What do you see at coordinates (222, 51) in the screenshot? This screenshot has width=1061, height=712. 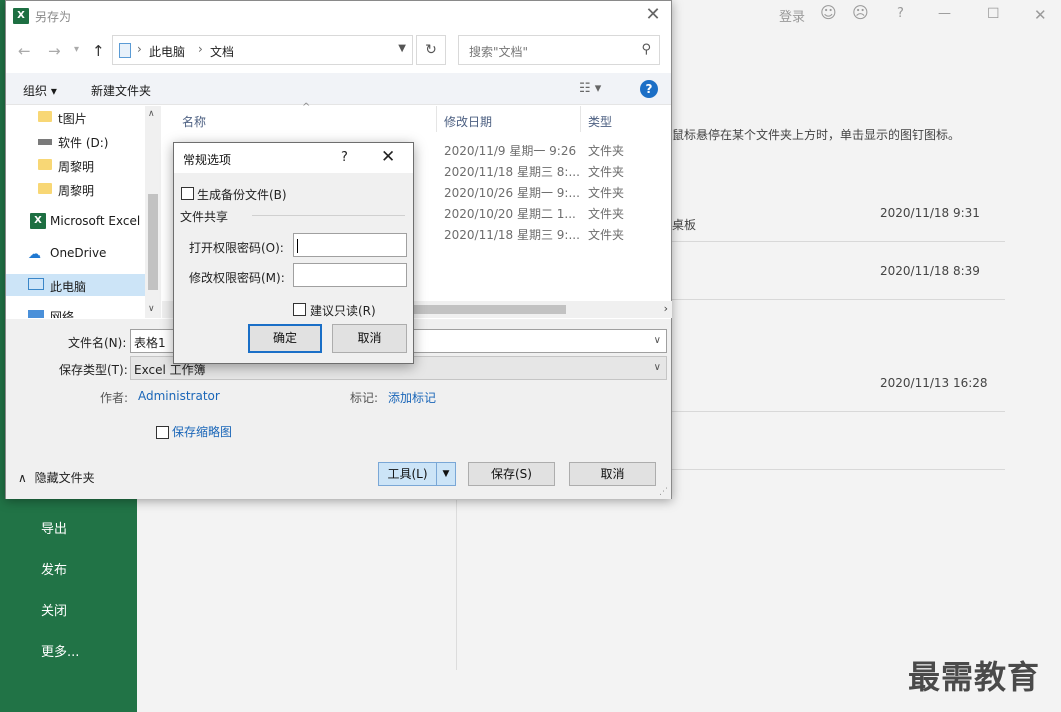 I see `breadcrumb-documents: 文档` at bounding box center [222, 51].